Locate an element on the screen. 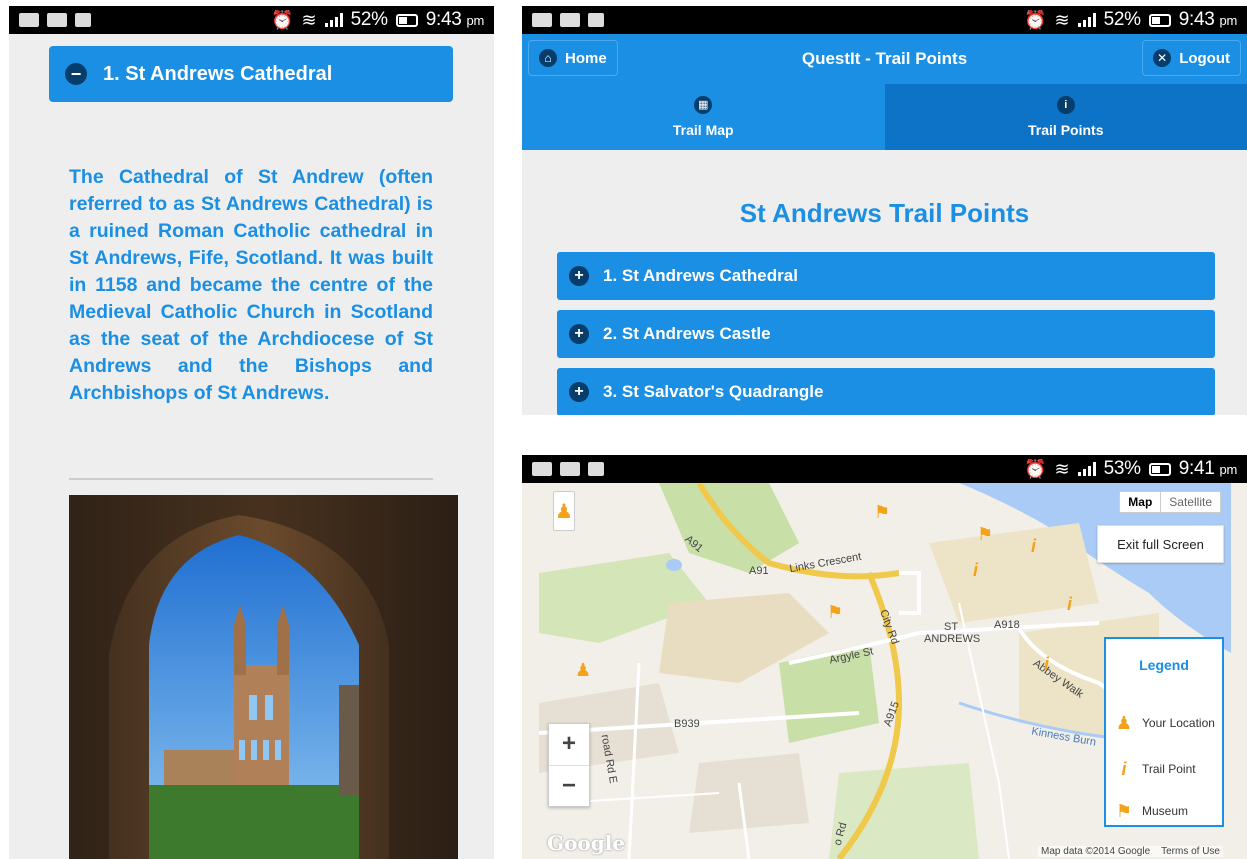  map-type-toggle: Map Satellite is located at coordinates (1170, 502).